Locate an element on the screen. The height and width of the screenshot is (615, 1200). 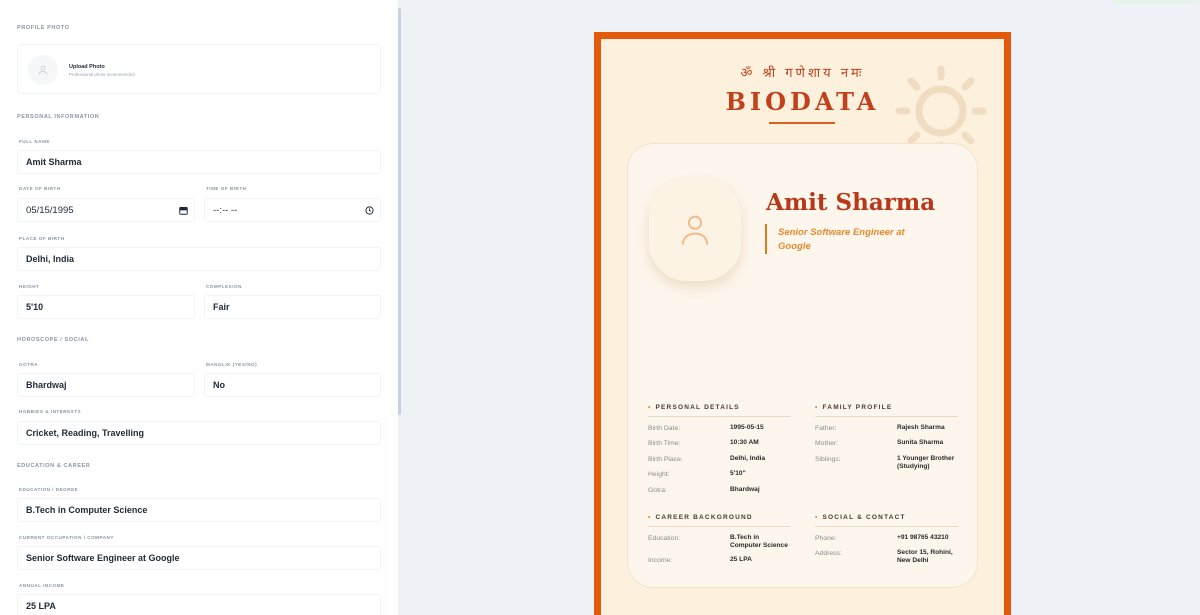
biodata-title: BIODATA is located at coordinates (802, 101).